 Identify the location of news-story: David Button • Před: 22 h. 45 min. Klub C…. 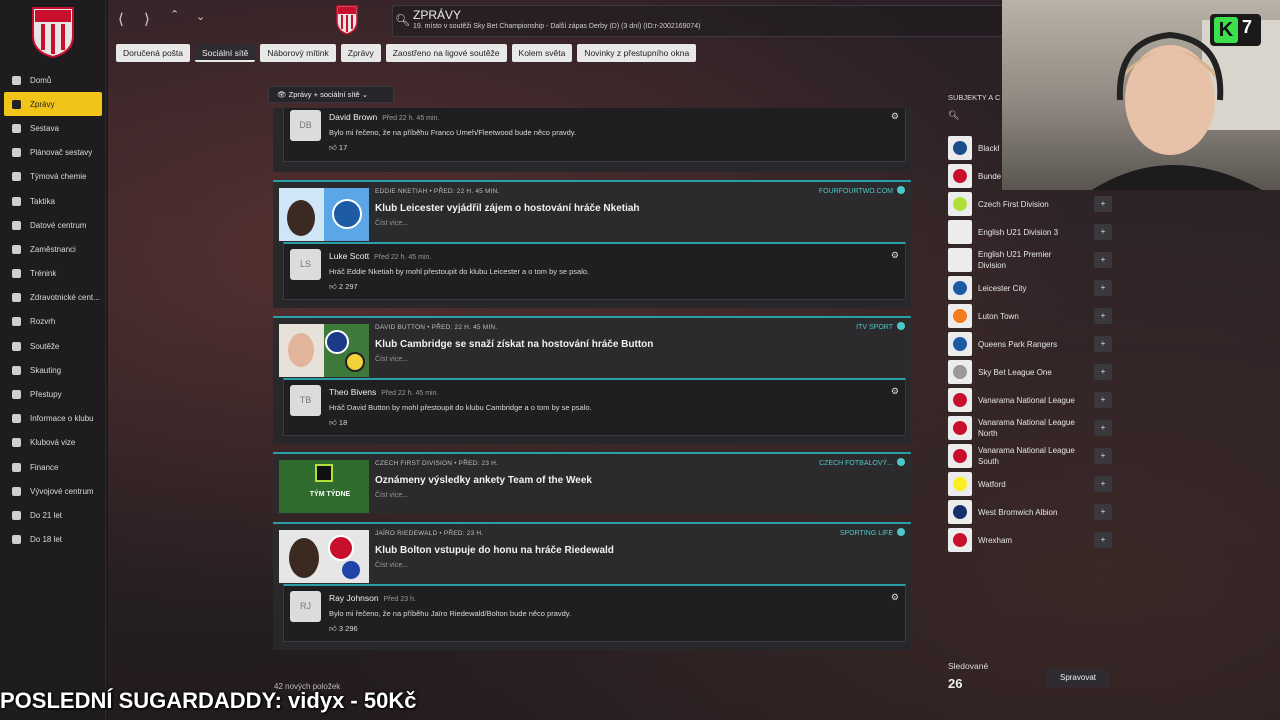
(592, 347).